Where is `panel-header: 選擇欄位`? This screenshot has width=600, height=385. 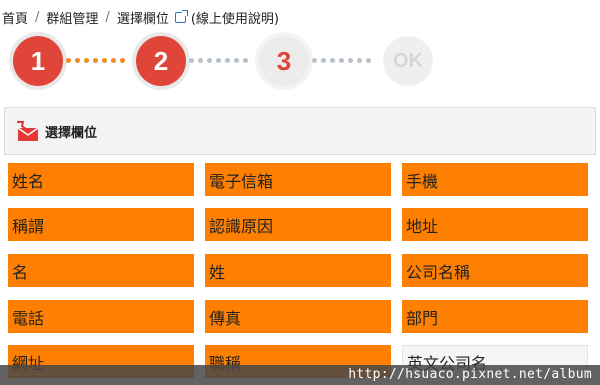 panel-header: 選擇欄位 is located at coordinates (300, 131).